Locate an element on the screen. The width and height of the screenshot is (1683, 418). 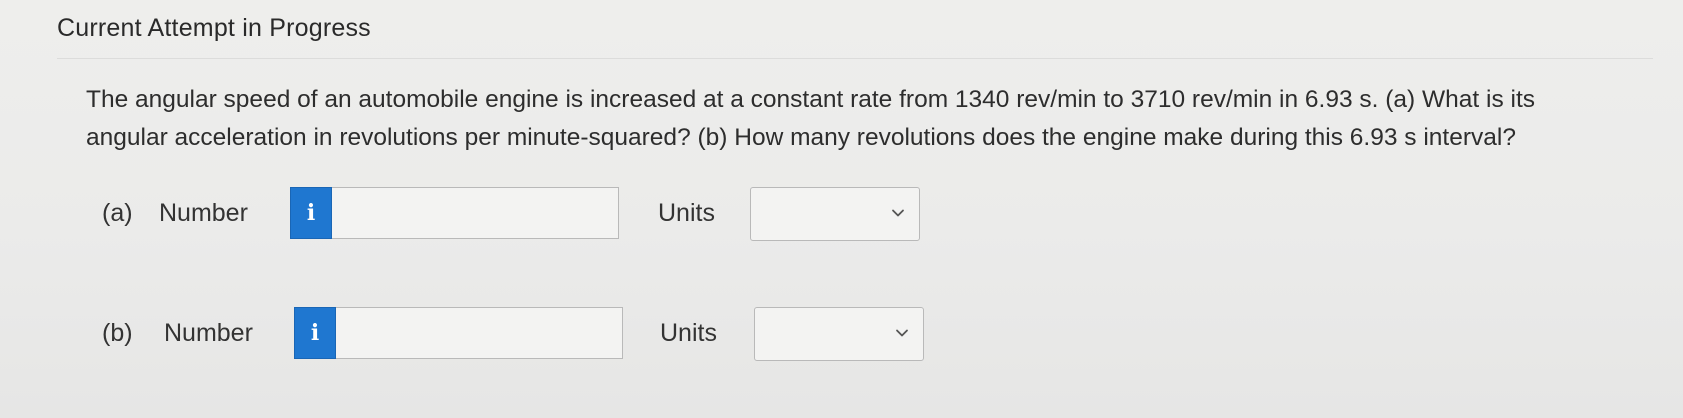
number-label-a: Number is located at coordinates (203, 213).